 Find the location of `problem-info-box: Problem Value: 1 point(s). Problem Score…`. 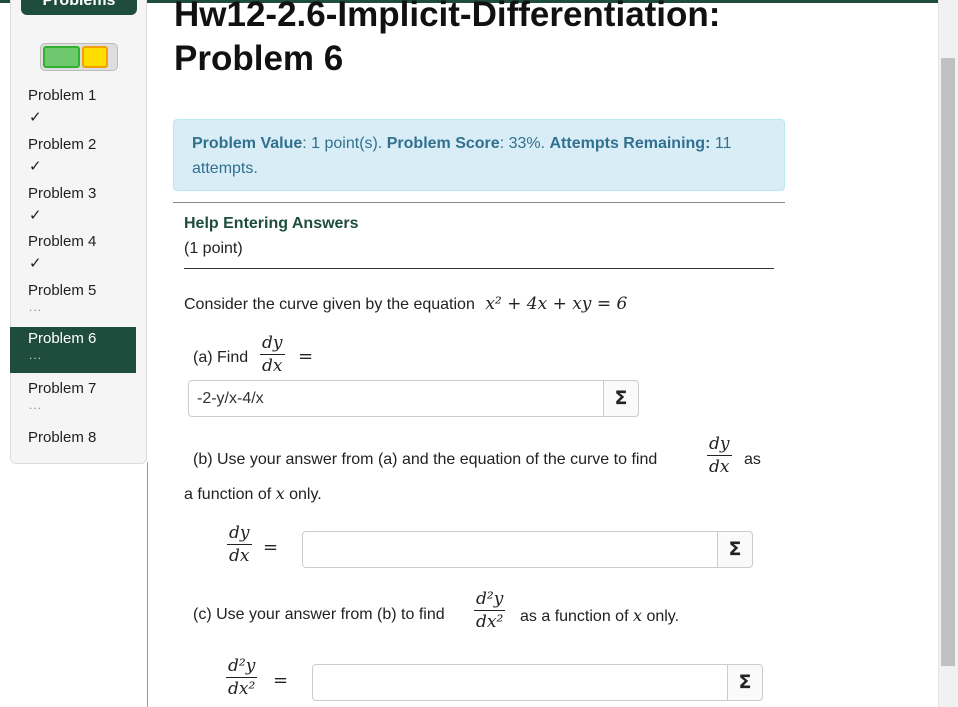

problem-info-box: Problem Value: 1 point(s). Problem Score… is located at coordinates (479, 155).